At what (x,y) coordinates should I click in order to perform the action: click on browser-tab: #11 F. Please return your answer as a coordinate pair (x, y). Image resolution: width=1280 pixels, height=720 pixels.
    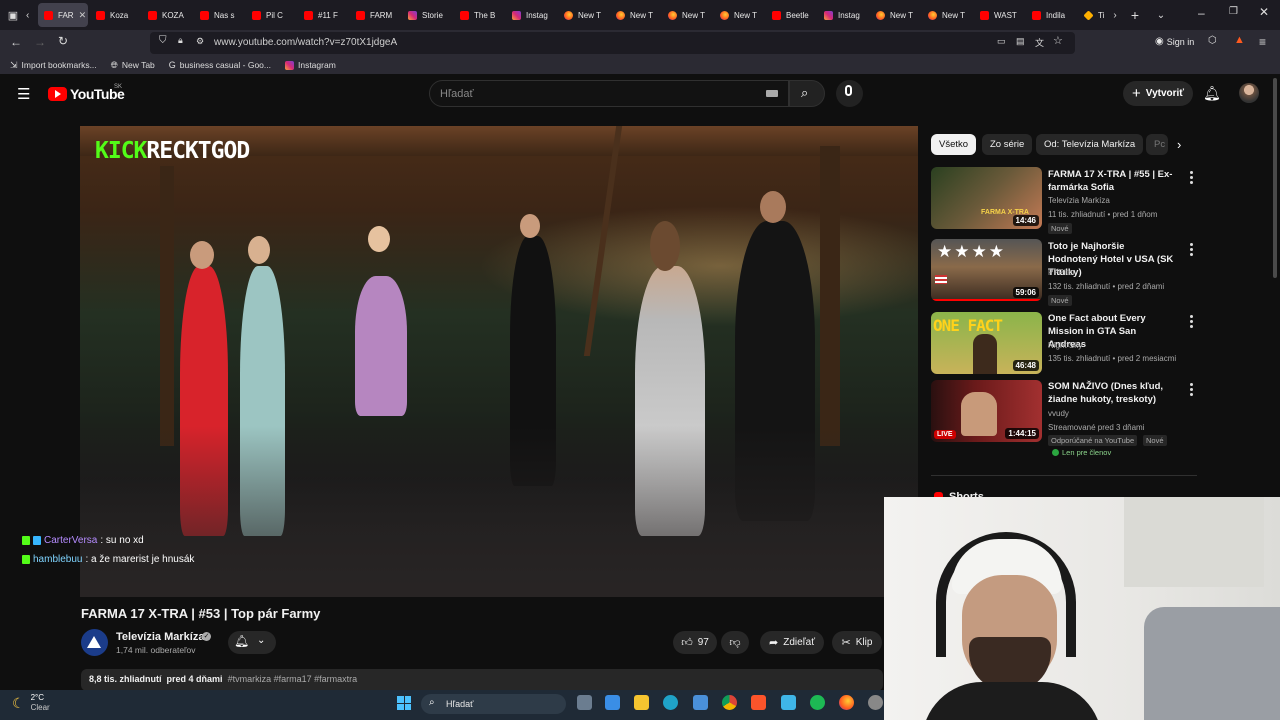
    Looking at the image, I should click on (323, 15).